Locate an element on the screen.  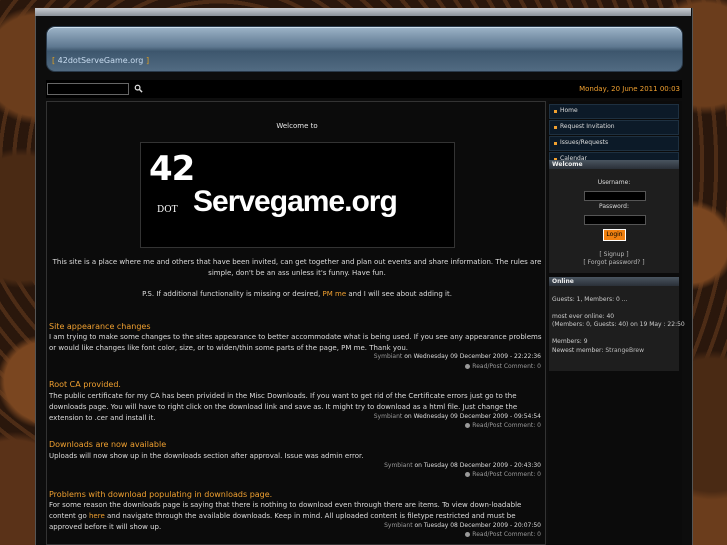
password-label: Password: is located at coordinates (614, 206).